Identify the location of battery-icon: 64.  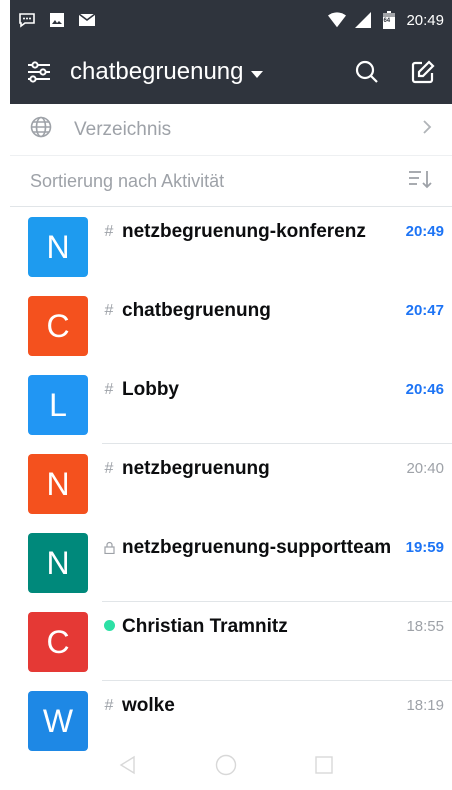
(389, 20).